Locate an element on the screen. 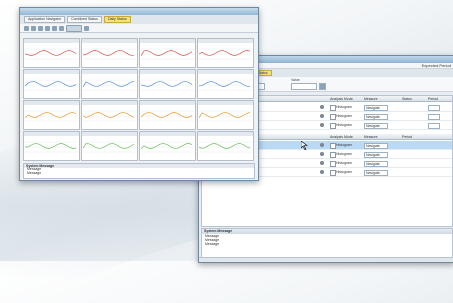 This screenshot has width=453, height=303. tab-daily-status: Daily Status is located at coordinates (117, 19).